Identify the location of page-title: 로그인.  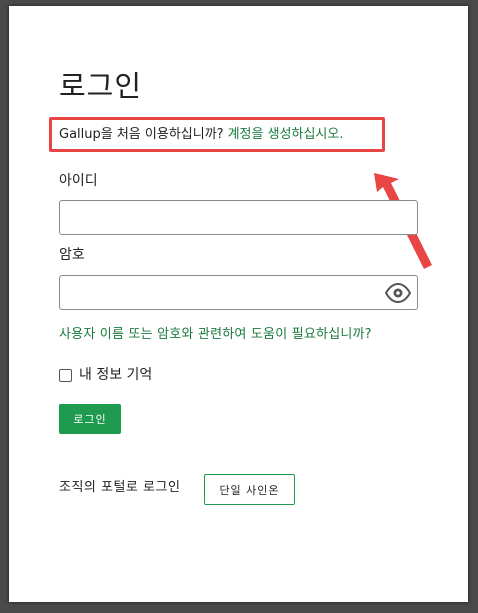
(101, 86).